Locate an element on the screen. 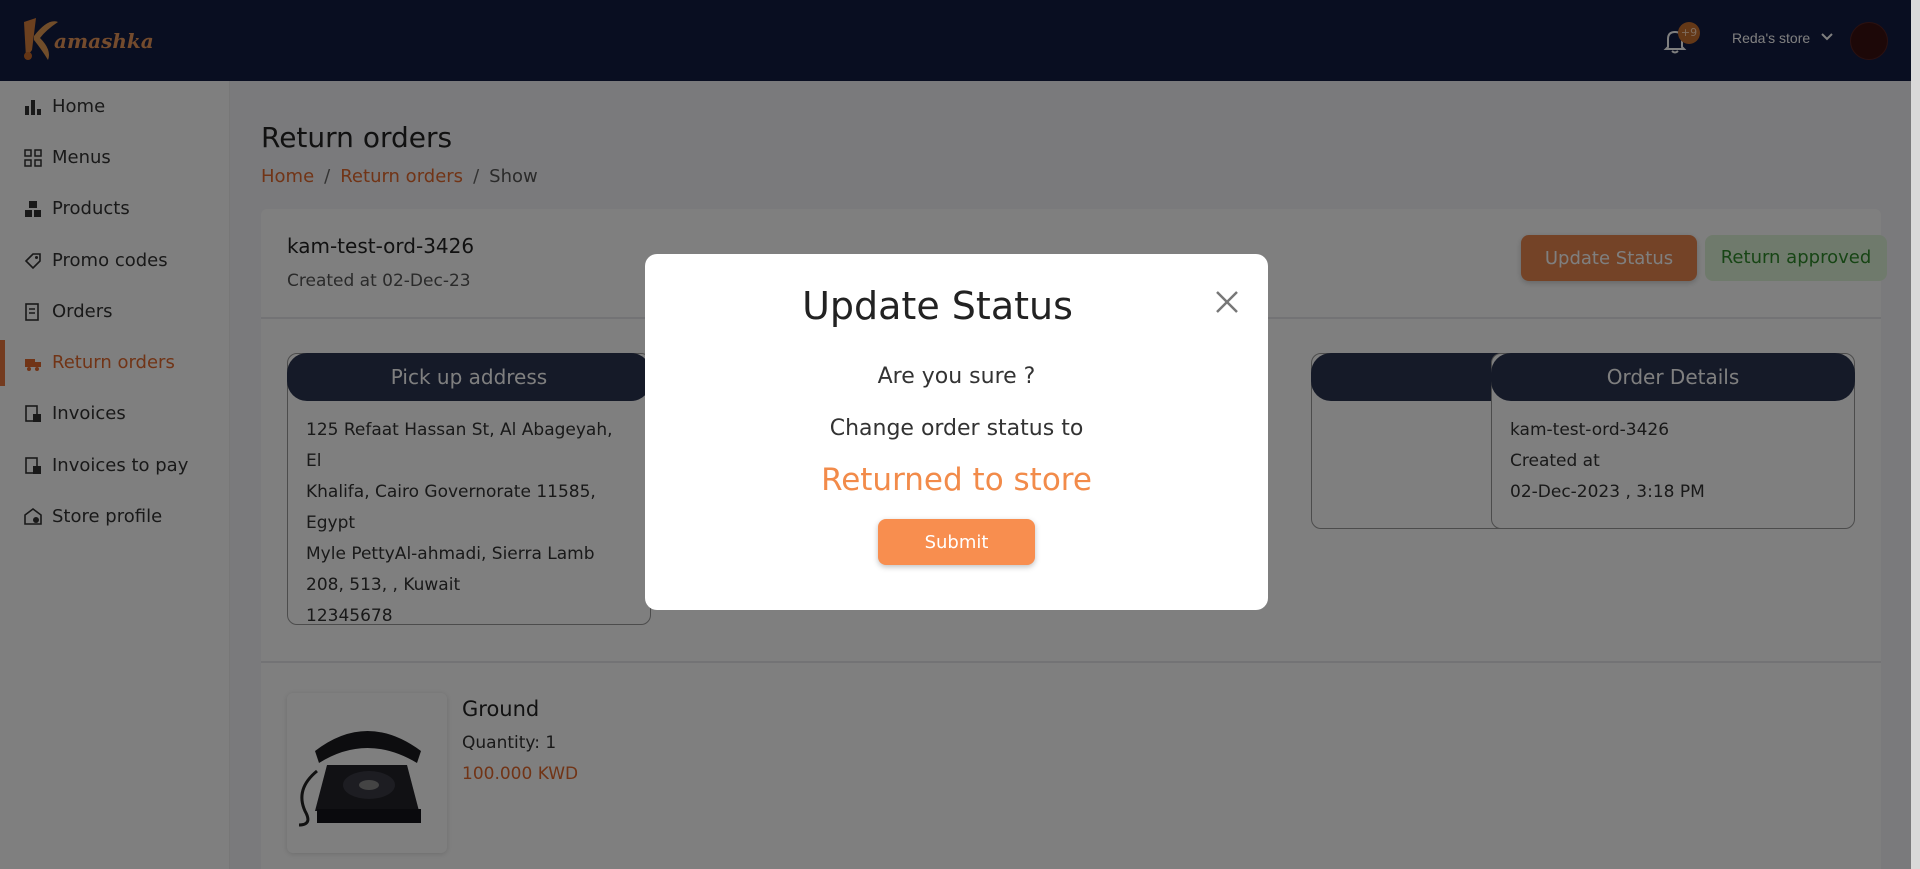 Image resolution: width=1920 pixels, height=869 pixels. modal-question: Are you sure ? is located at coordinates (956, 376).